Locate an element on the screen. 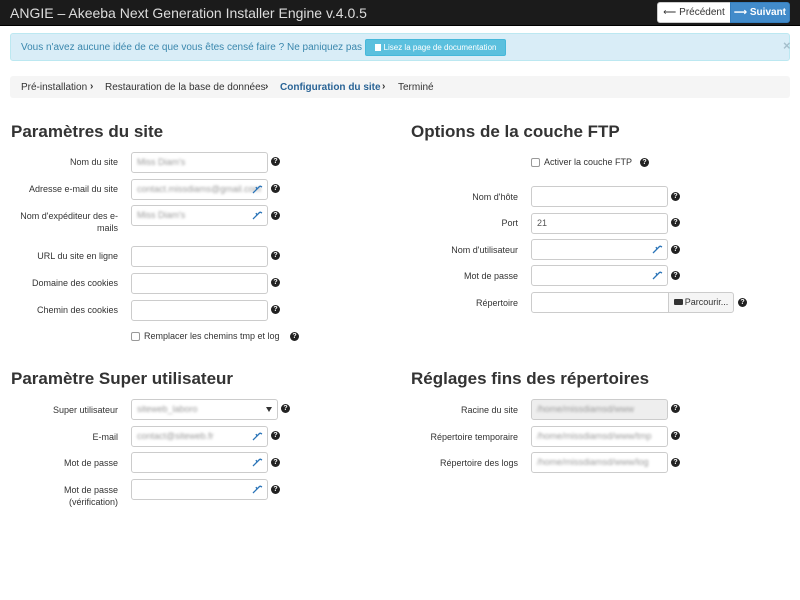  ftp-dir-label: Répertoire is located at coordinates (496, 303).